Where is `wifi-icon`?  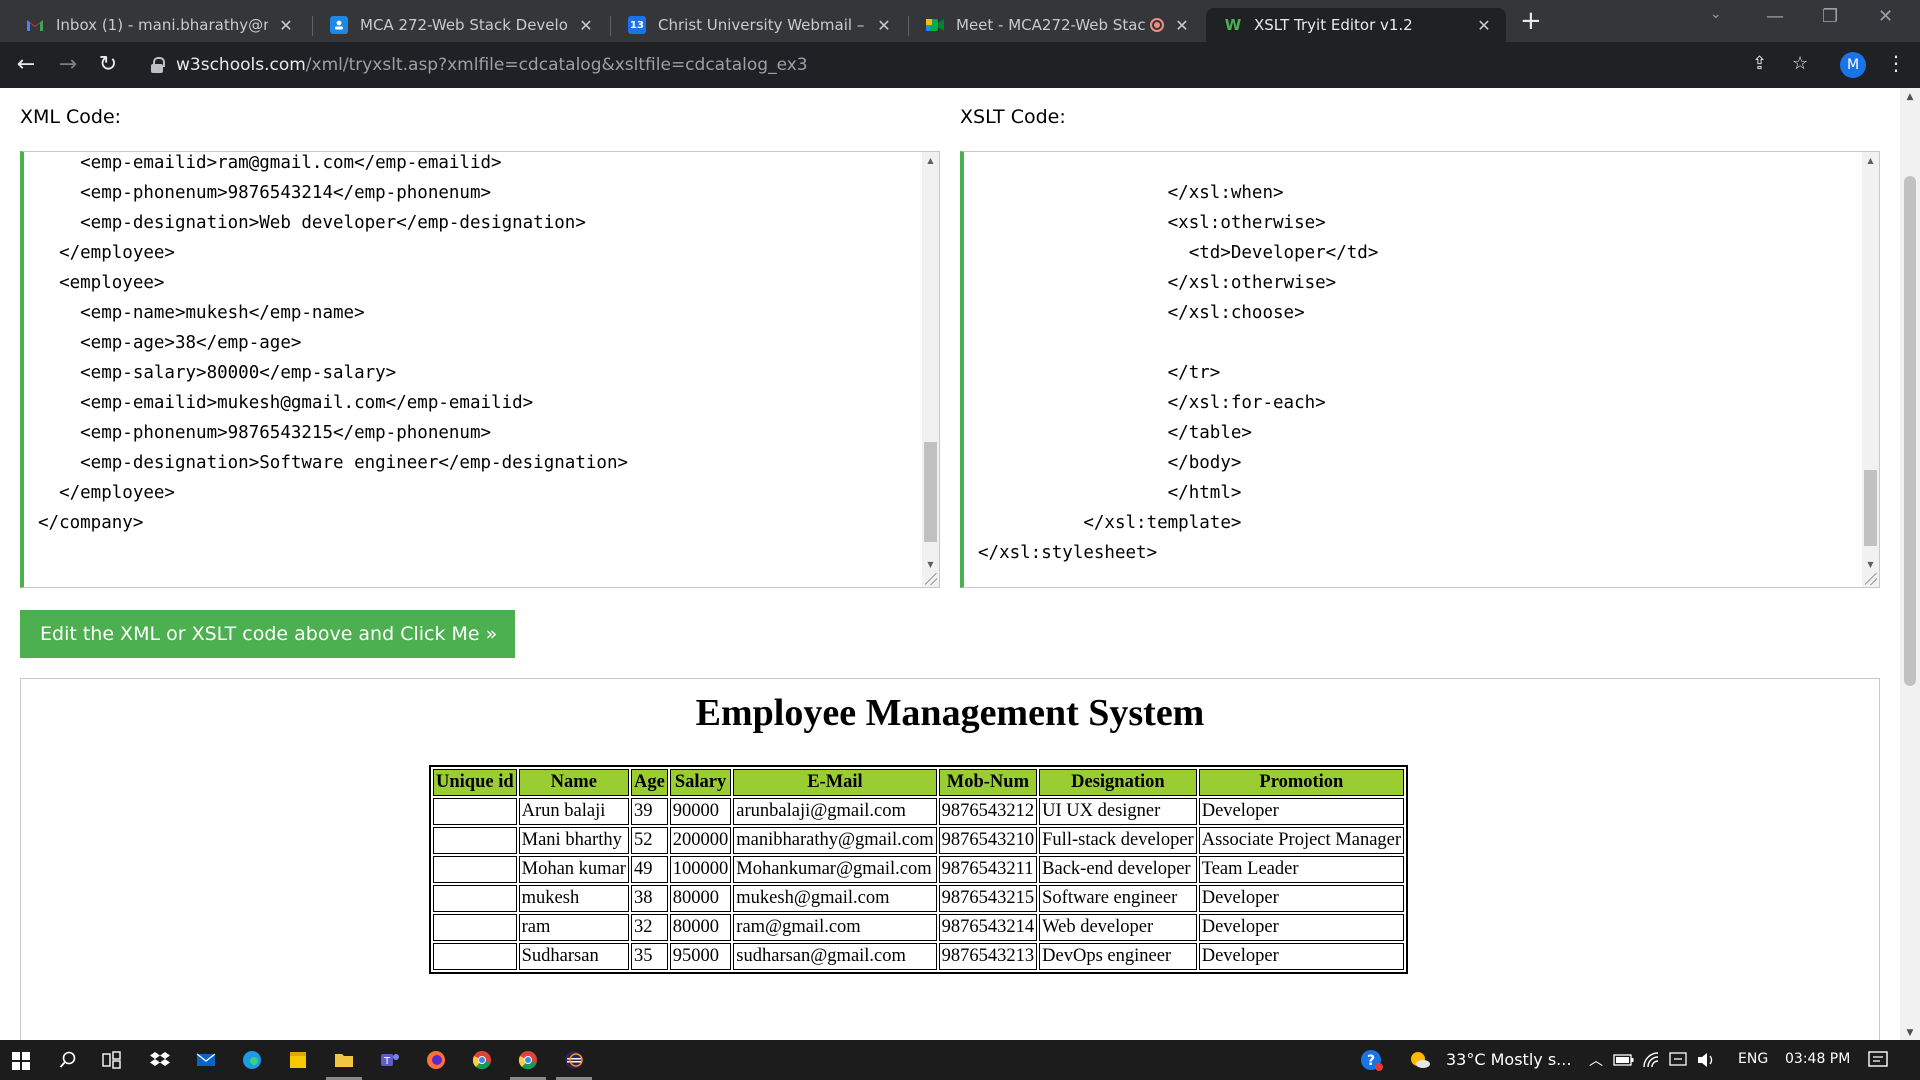
wifi-icon is located at coordinates (1652, 1060).